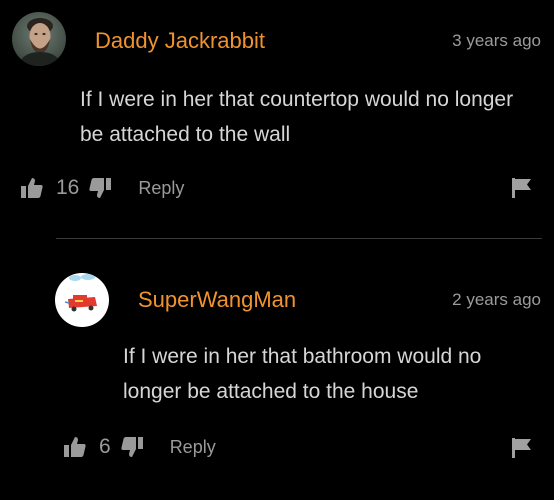 The height and width of the screenshot is (500, 554). Describe the element at coordinates (105, 446) in the screenshot. I see `like-count: 6` at that location.